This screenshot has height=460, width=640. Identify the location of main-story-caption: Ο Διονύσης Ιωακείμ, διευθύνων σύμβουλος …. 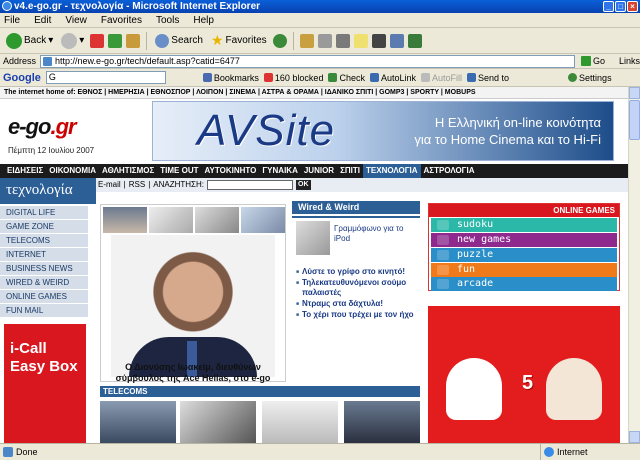
(193, 373).